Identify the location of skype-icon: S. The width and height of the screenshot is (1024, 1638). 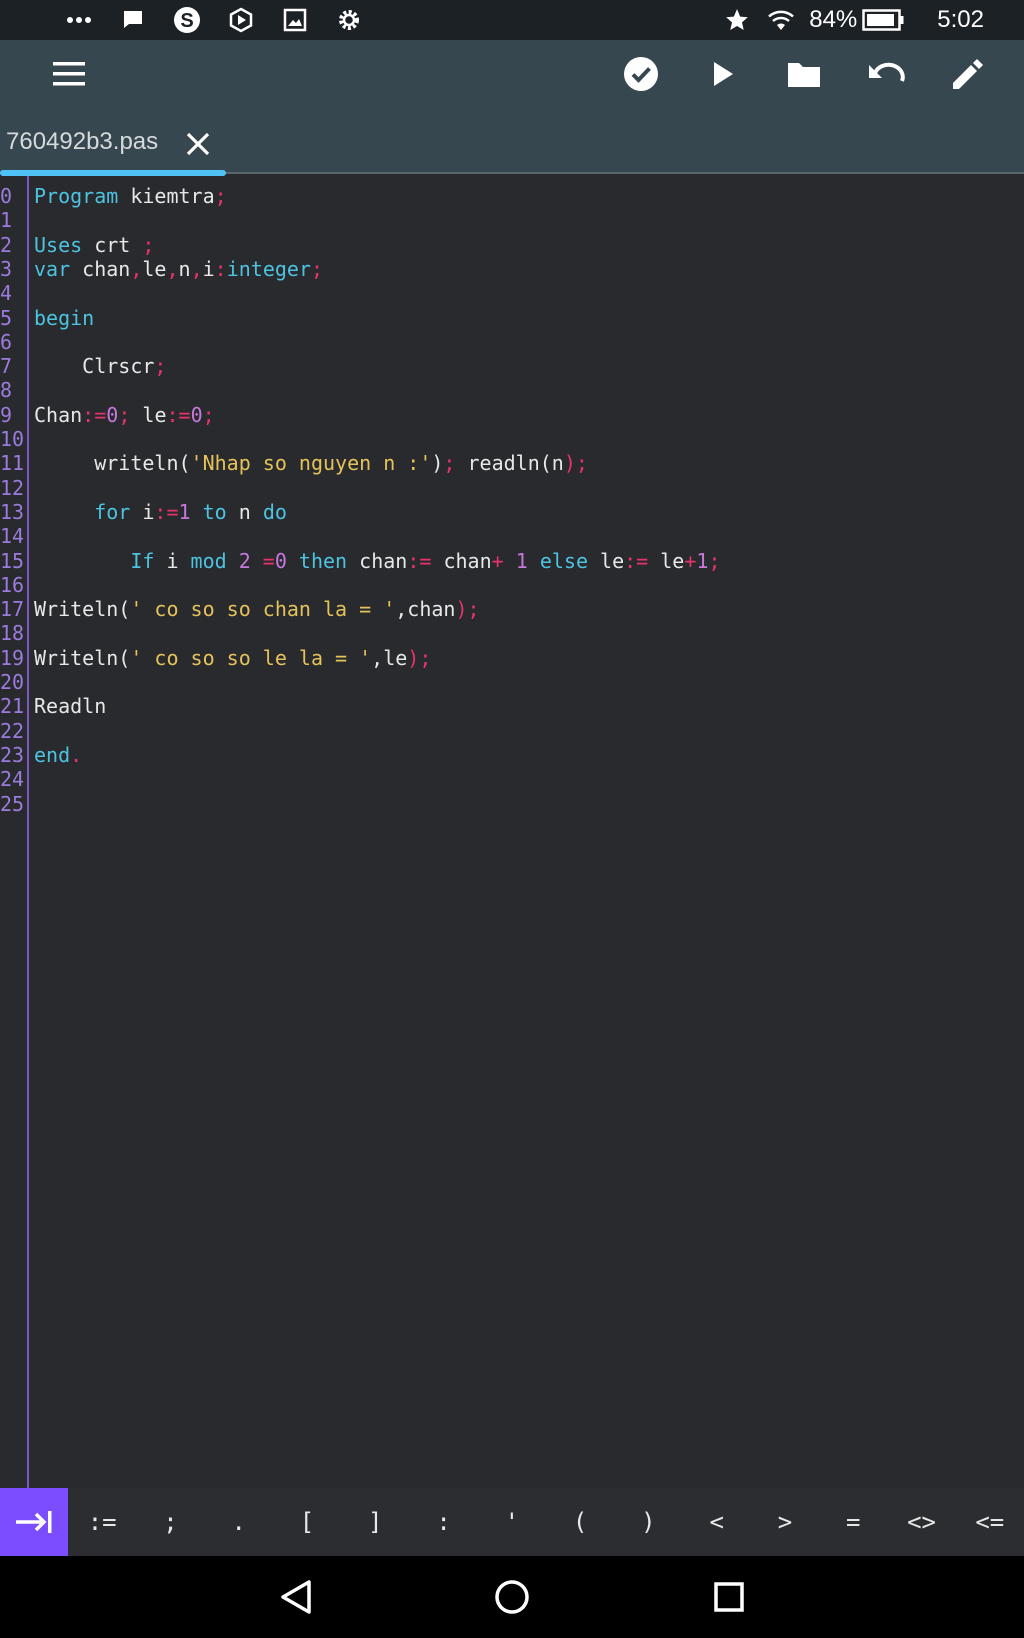
(187, 20).